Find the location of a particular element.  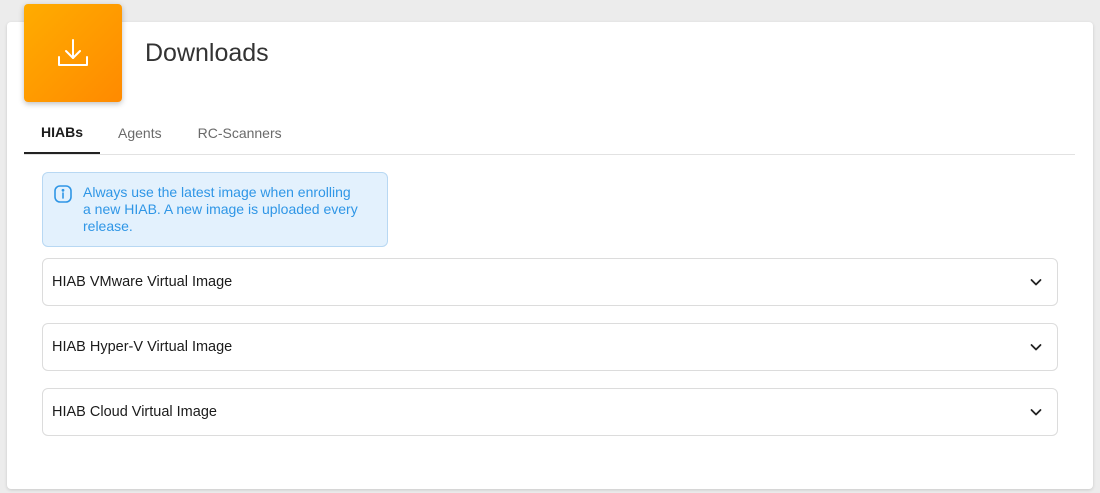

accordion-vmware: HIAB VMware Virtual Image is located at coordinates (550, 282).